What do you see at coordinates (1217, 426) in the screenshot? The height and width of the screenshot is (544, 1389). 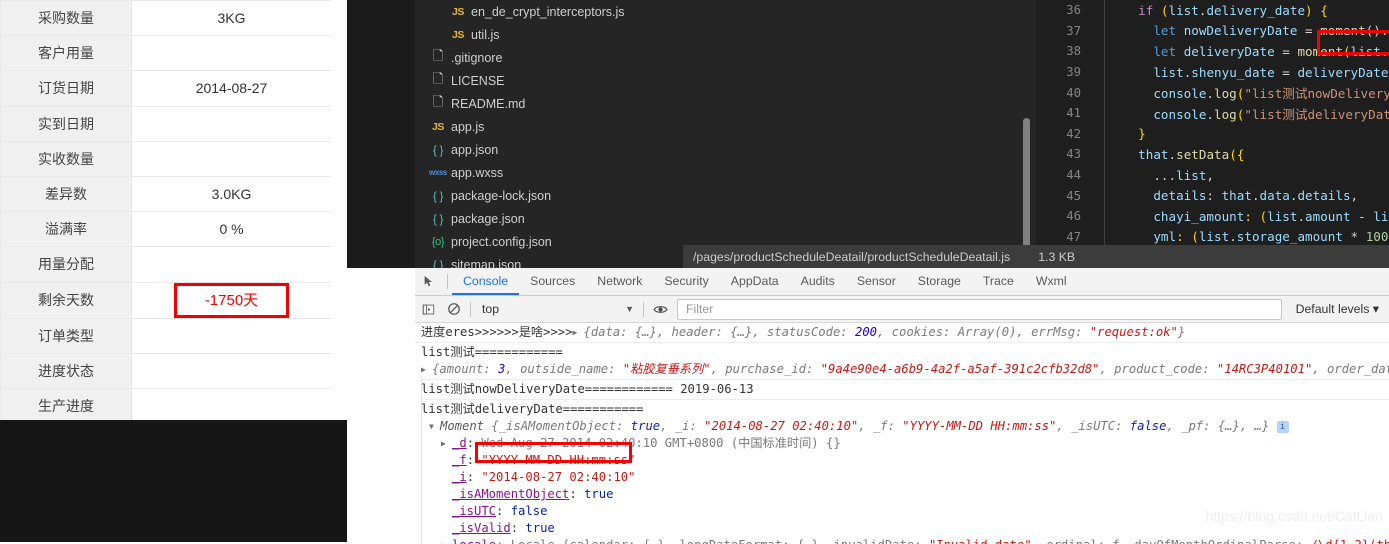 I see `object-preview: , _pf: {…}, …}` at bounding box center [1217, 426].